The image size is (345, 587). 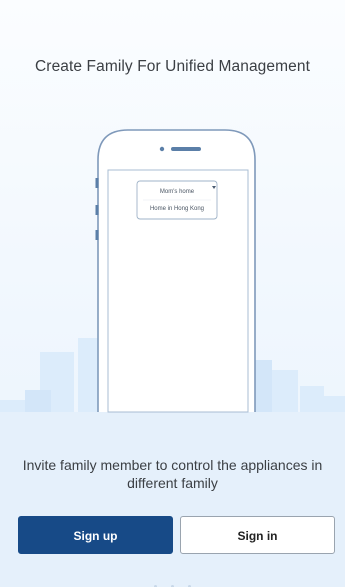 What do you see at coordinates (177, 209) in the screenshot?
I see `family-option-hong-kong: Home in Hong Kong` at bounding box center [177, 209].